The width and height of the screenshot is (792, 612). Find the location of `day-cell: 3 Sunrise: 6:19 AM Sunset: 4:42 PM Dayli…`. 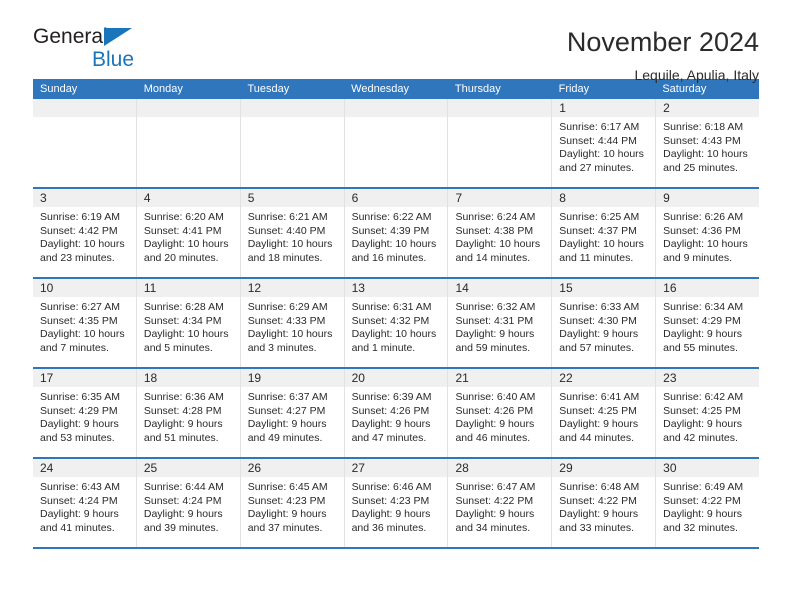

day-cell: 3 Sunrise: 6:19 AM Sunset: 4:42 PM Dayli… is located at coordinates (85, 233).